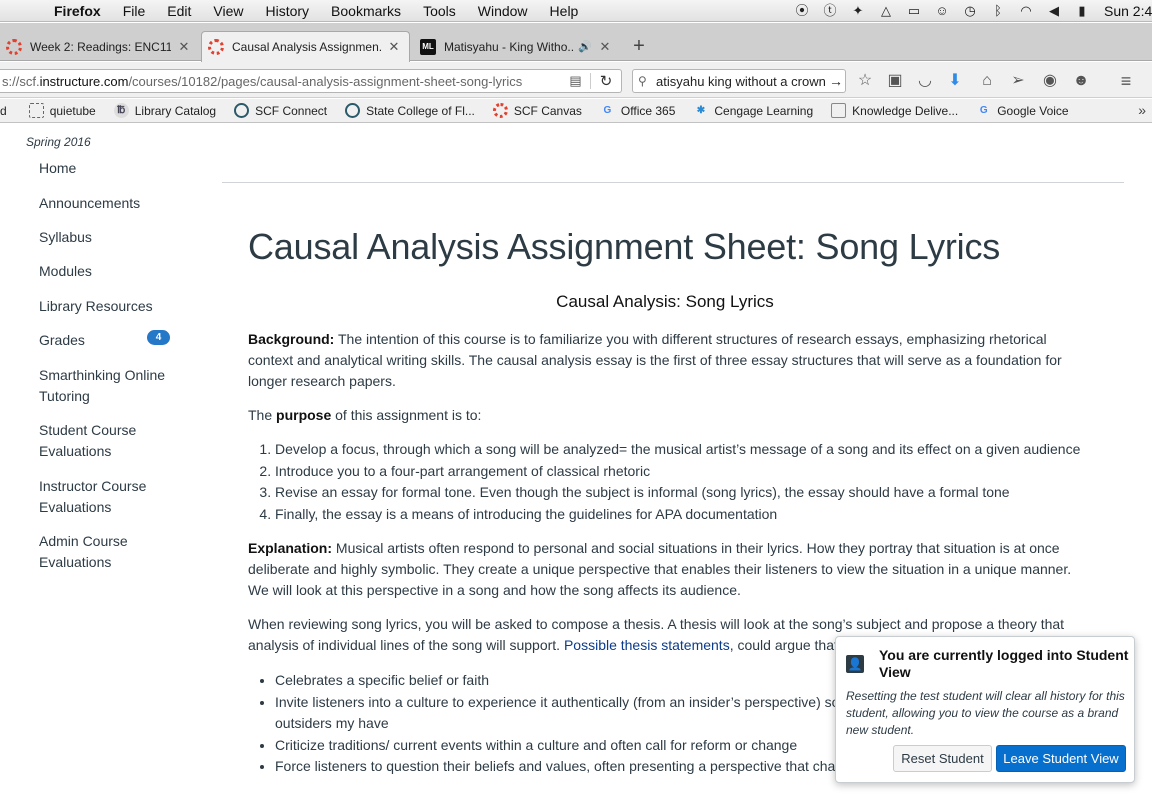  Describe the element at coordinates (1022, 110) in the screenshot. I see `bookmark-google-voice: G Google Voice` at that location.